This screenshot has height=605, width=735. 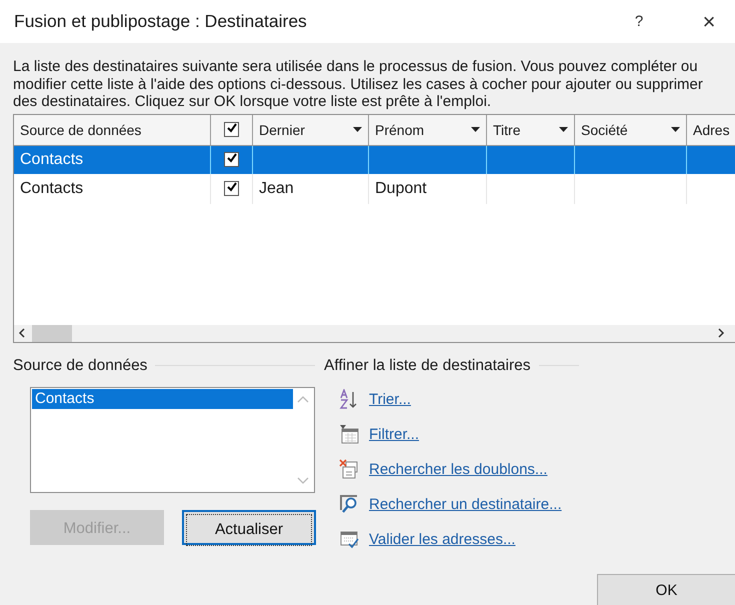 I want to click on column-header: Source de données, so click(x=112, y=130).